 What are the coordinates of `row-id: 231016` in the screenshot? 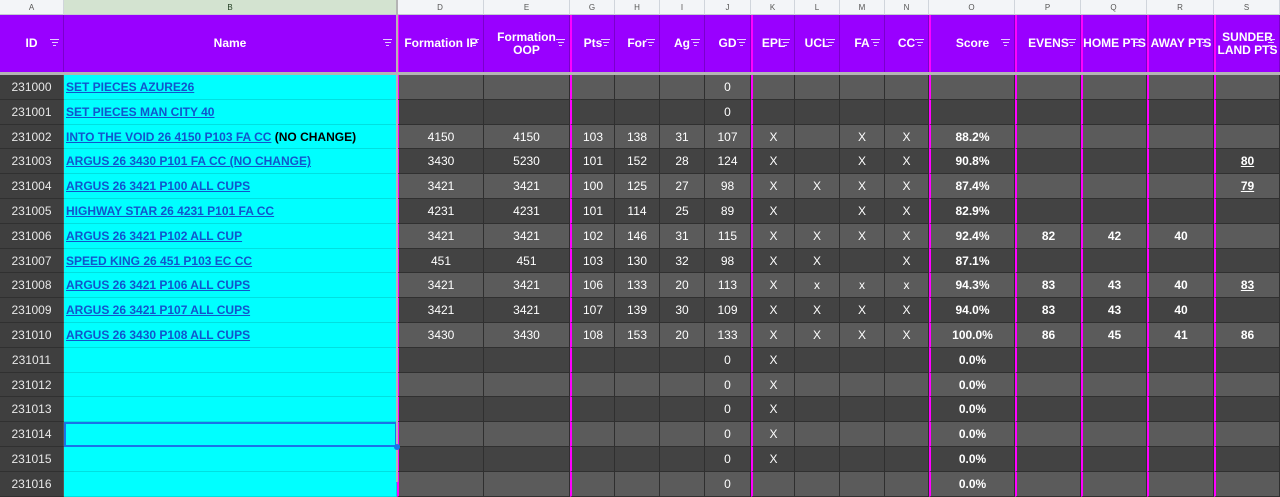 It's located at (32, 484).